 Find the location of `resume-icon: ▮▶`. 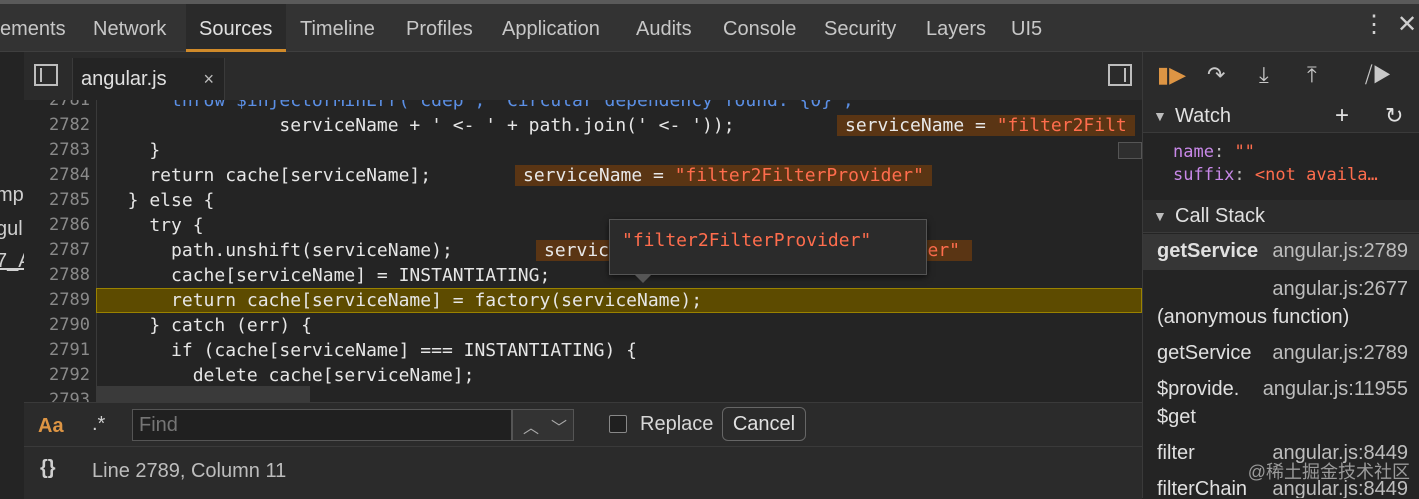

resume-icon: ▮▶ is located at coordinates (1171, 75).